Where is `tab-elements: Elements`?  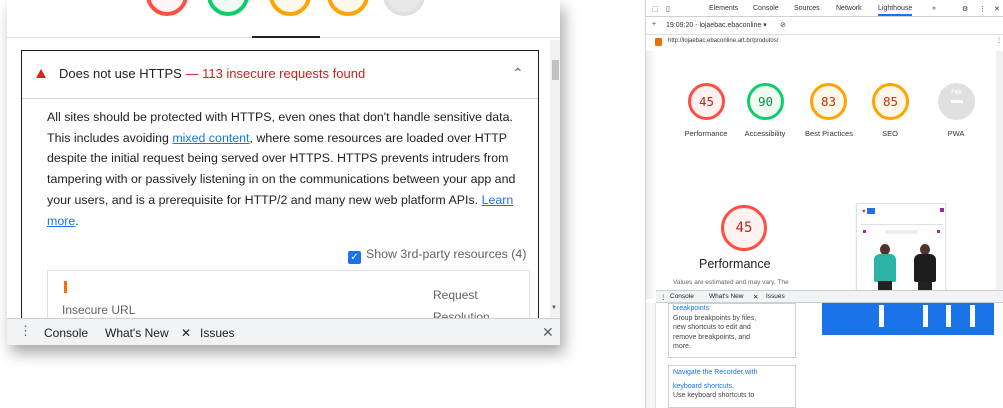
tab-elements: Elements is located at coordinates (723, 8).